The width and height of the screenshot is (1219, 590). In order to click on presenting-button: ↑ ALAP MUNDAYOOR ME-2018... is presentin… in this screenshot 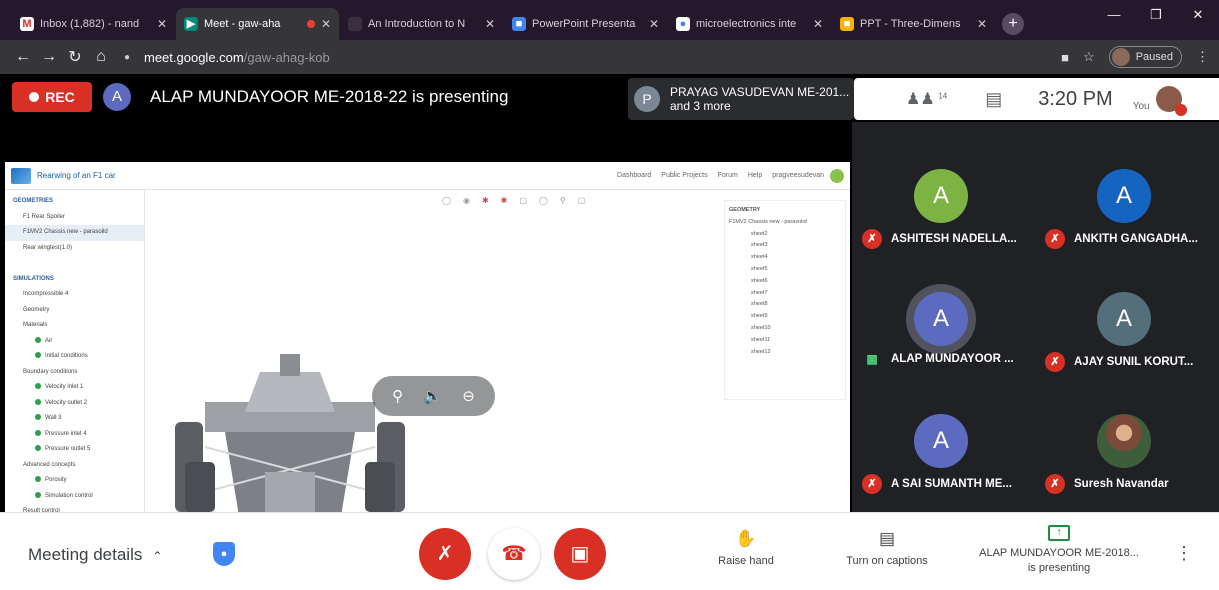, I will do `click(1059, 549)`.